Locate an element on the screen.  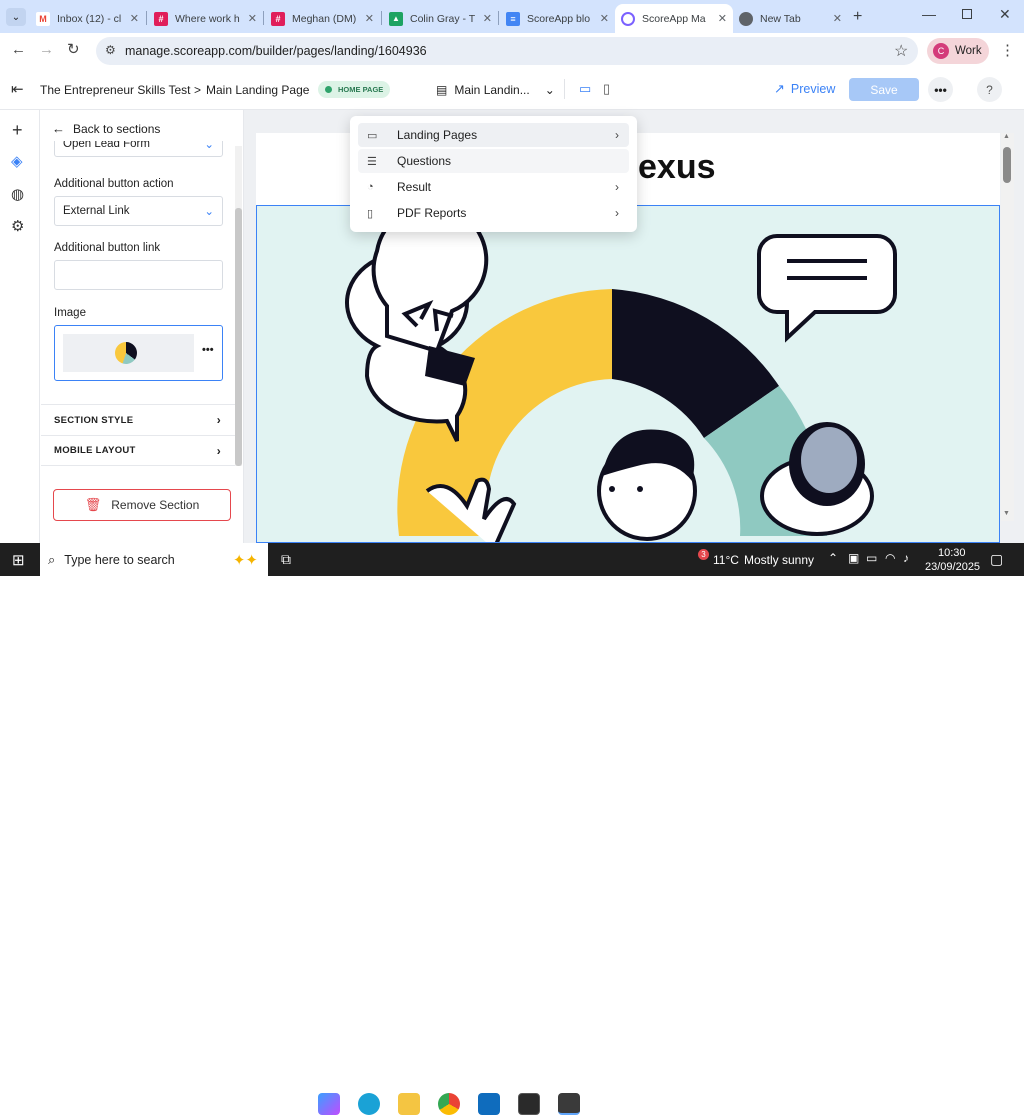
trash-icon: 🗑 is located at coordinates (93, 504).